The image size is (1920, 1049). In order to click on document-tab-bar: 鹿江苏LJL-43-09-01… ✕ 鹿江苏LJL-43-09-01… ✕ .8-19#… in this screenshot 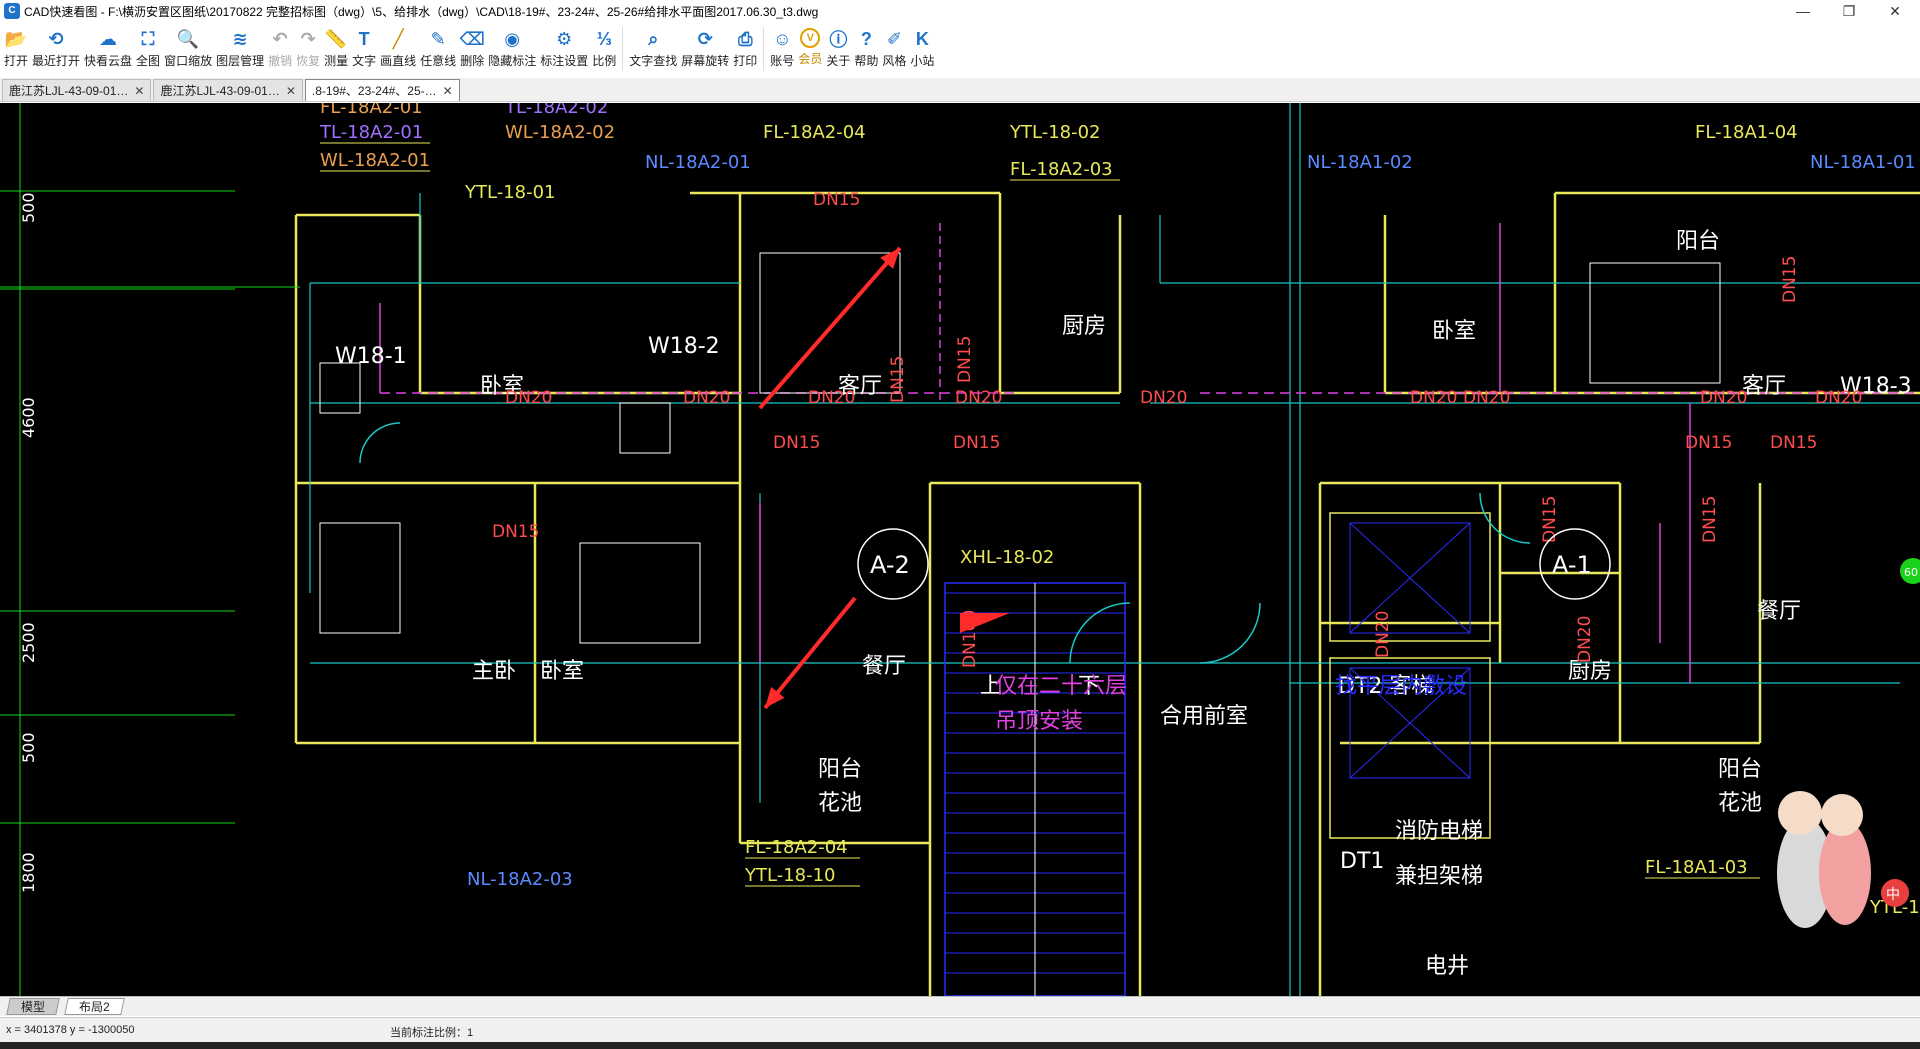, I will do `click(960, 90)`.